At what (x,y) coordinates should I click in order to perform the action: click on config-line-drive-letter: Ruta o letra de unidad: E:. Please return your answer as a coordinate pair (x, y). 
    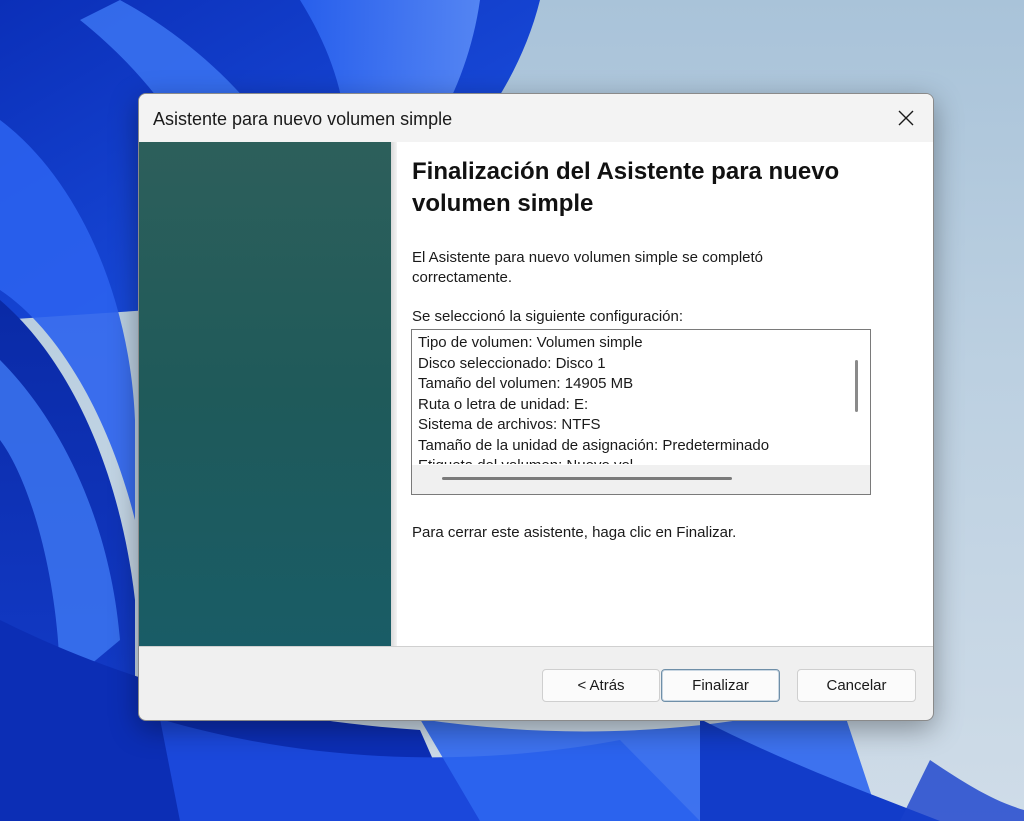
    Looking at the image, I should click on (503, 404).